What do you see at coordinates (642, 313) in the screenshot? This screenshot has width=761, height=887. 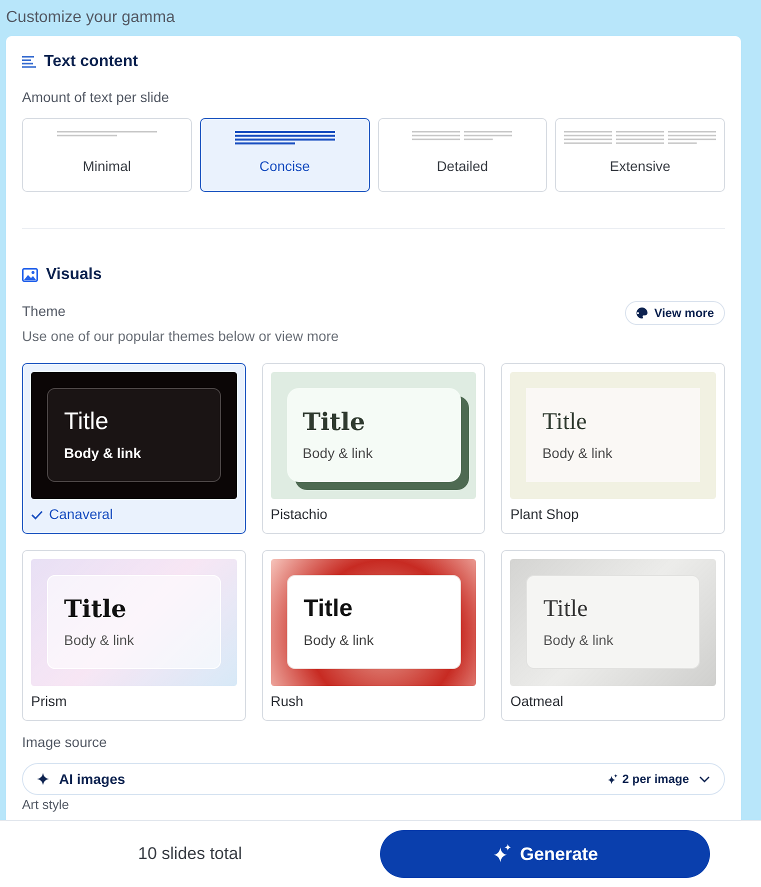 I see `palette-icon` at bounding box center [642, 313].